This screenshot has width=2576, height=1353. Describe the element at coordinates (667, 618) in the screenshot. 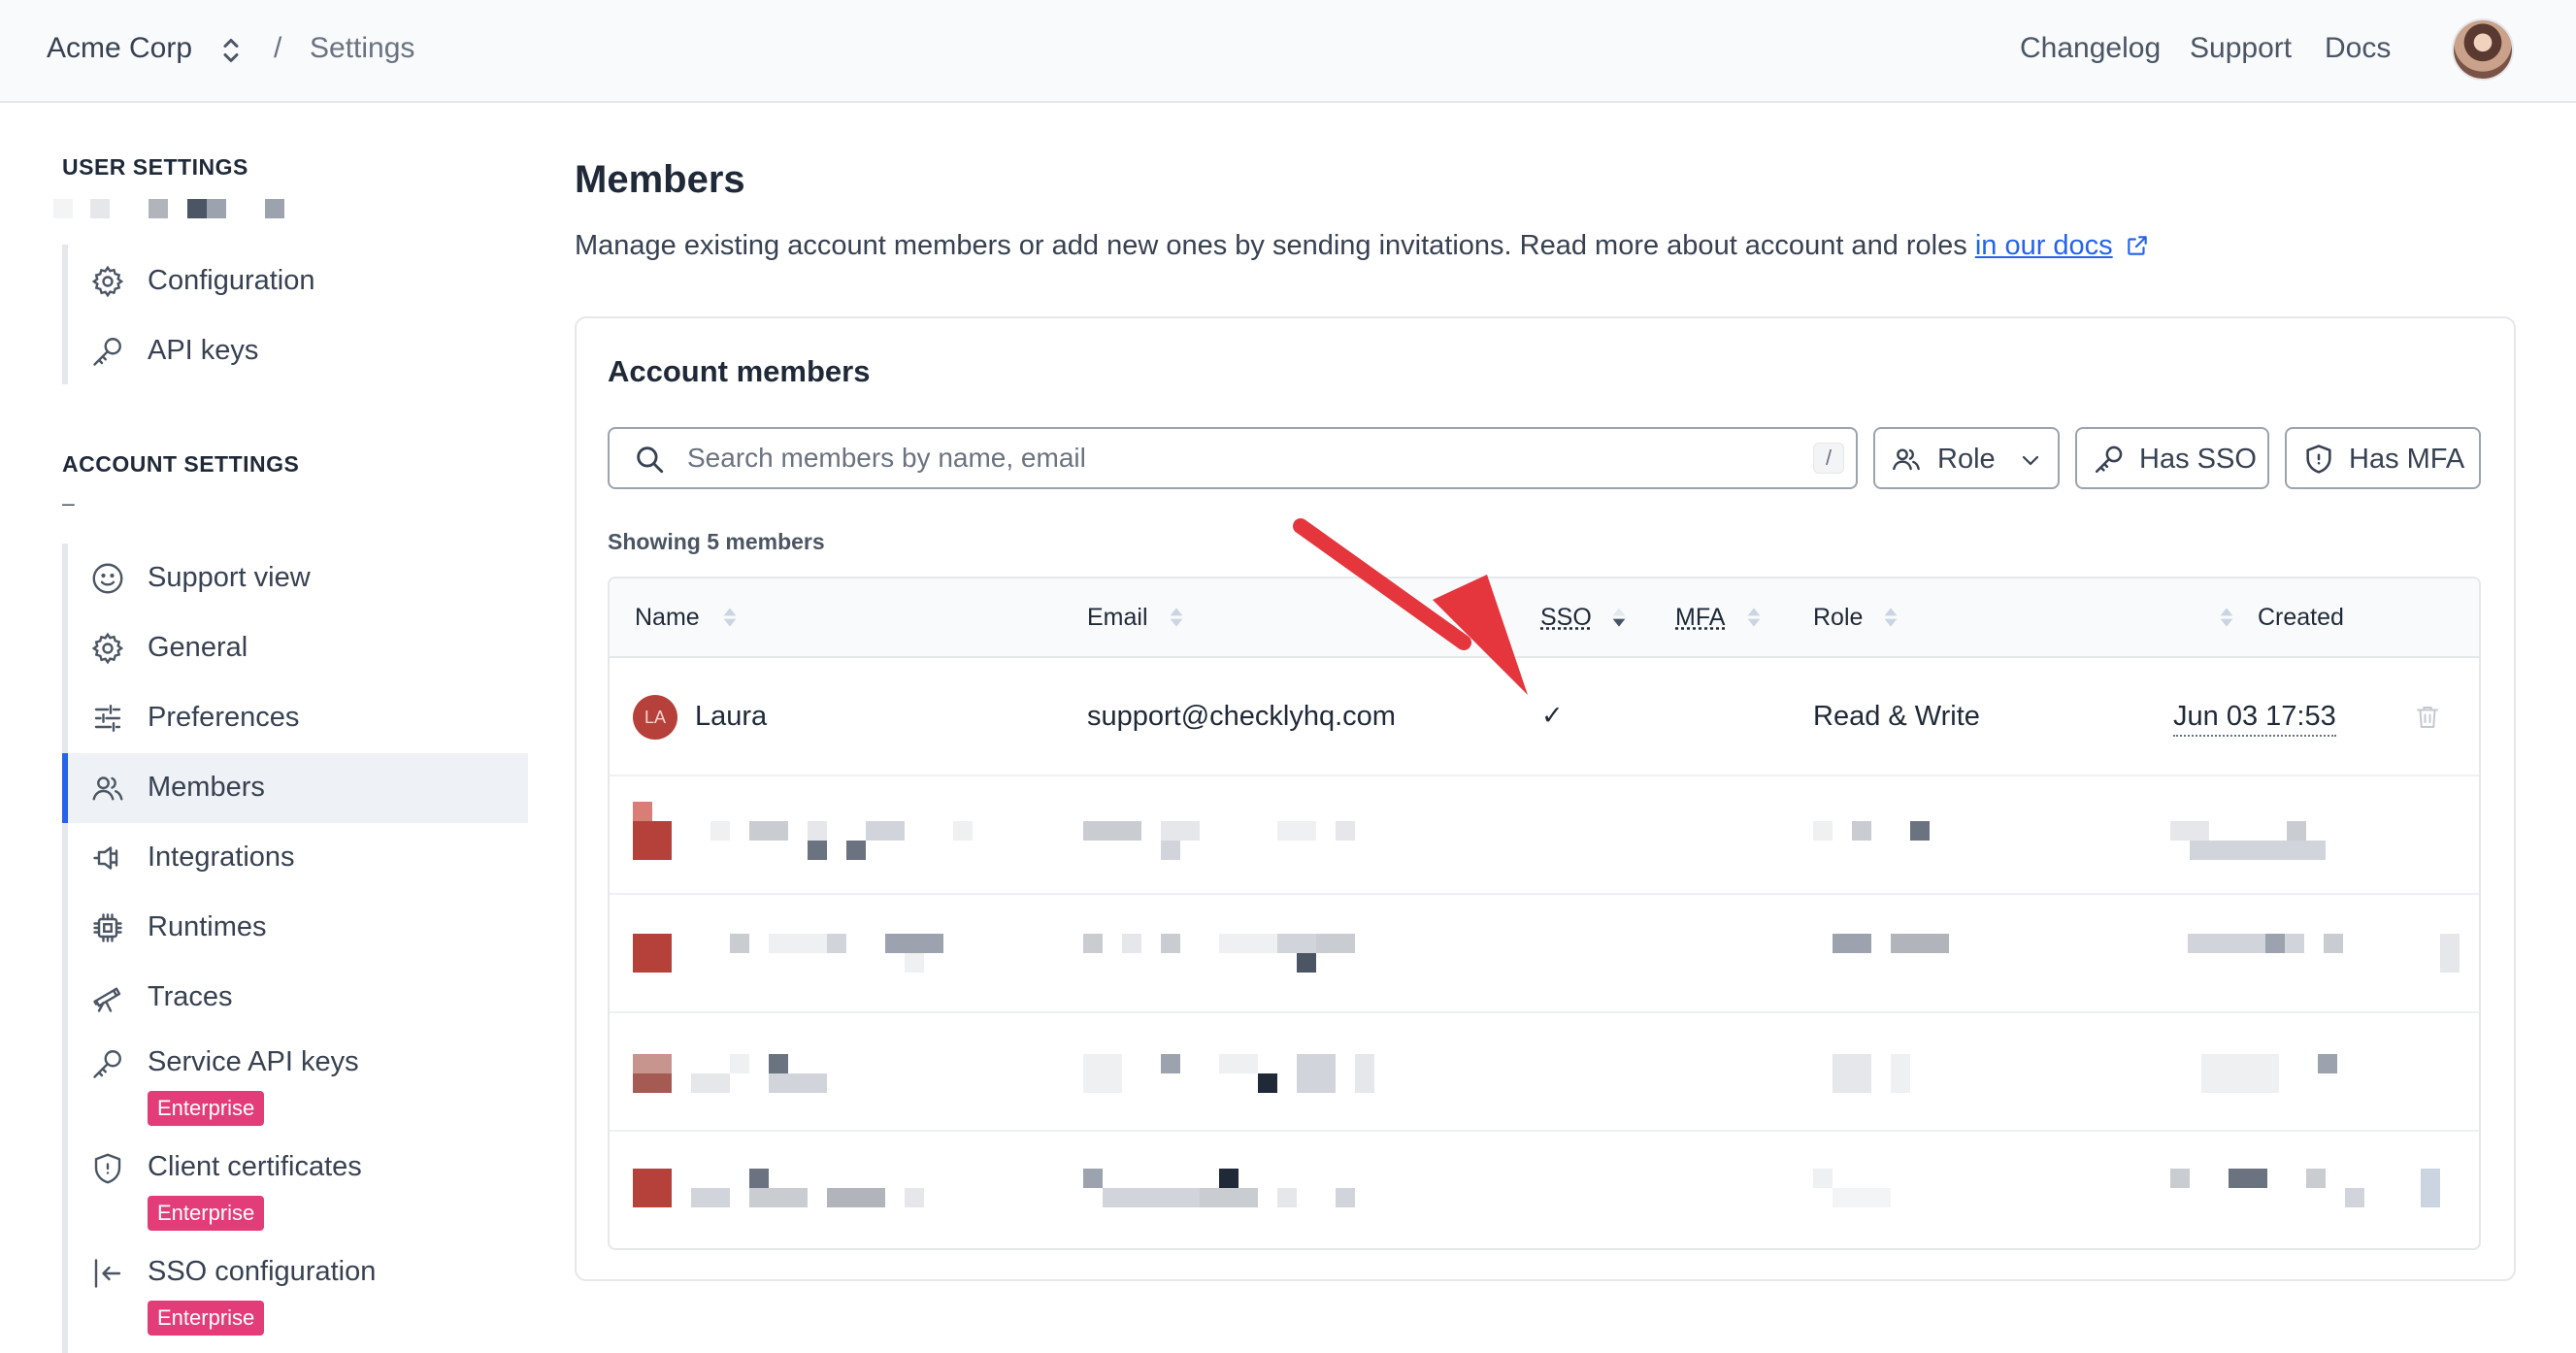

I see `column-name: Name` at that location.